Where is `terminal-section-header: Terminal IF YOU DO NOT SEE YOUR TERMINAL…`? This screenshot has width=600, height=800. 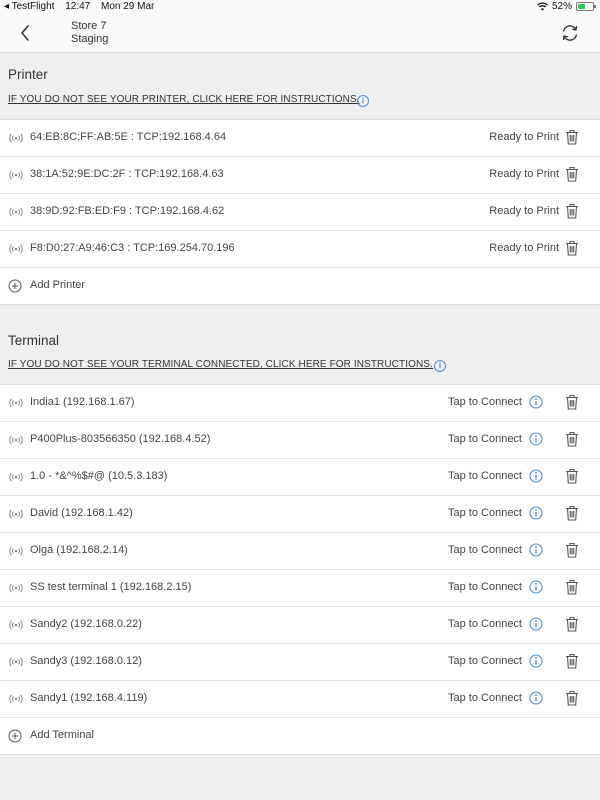 terminal-section-header: Terminal IF YOU DO NOT SEE YOUR TERMINAL… is located at coordinates (300, 344).